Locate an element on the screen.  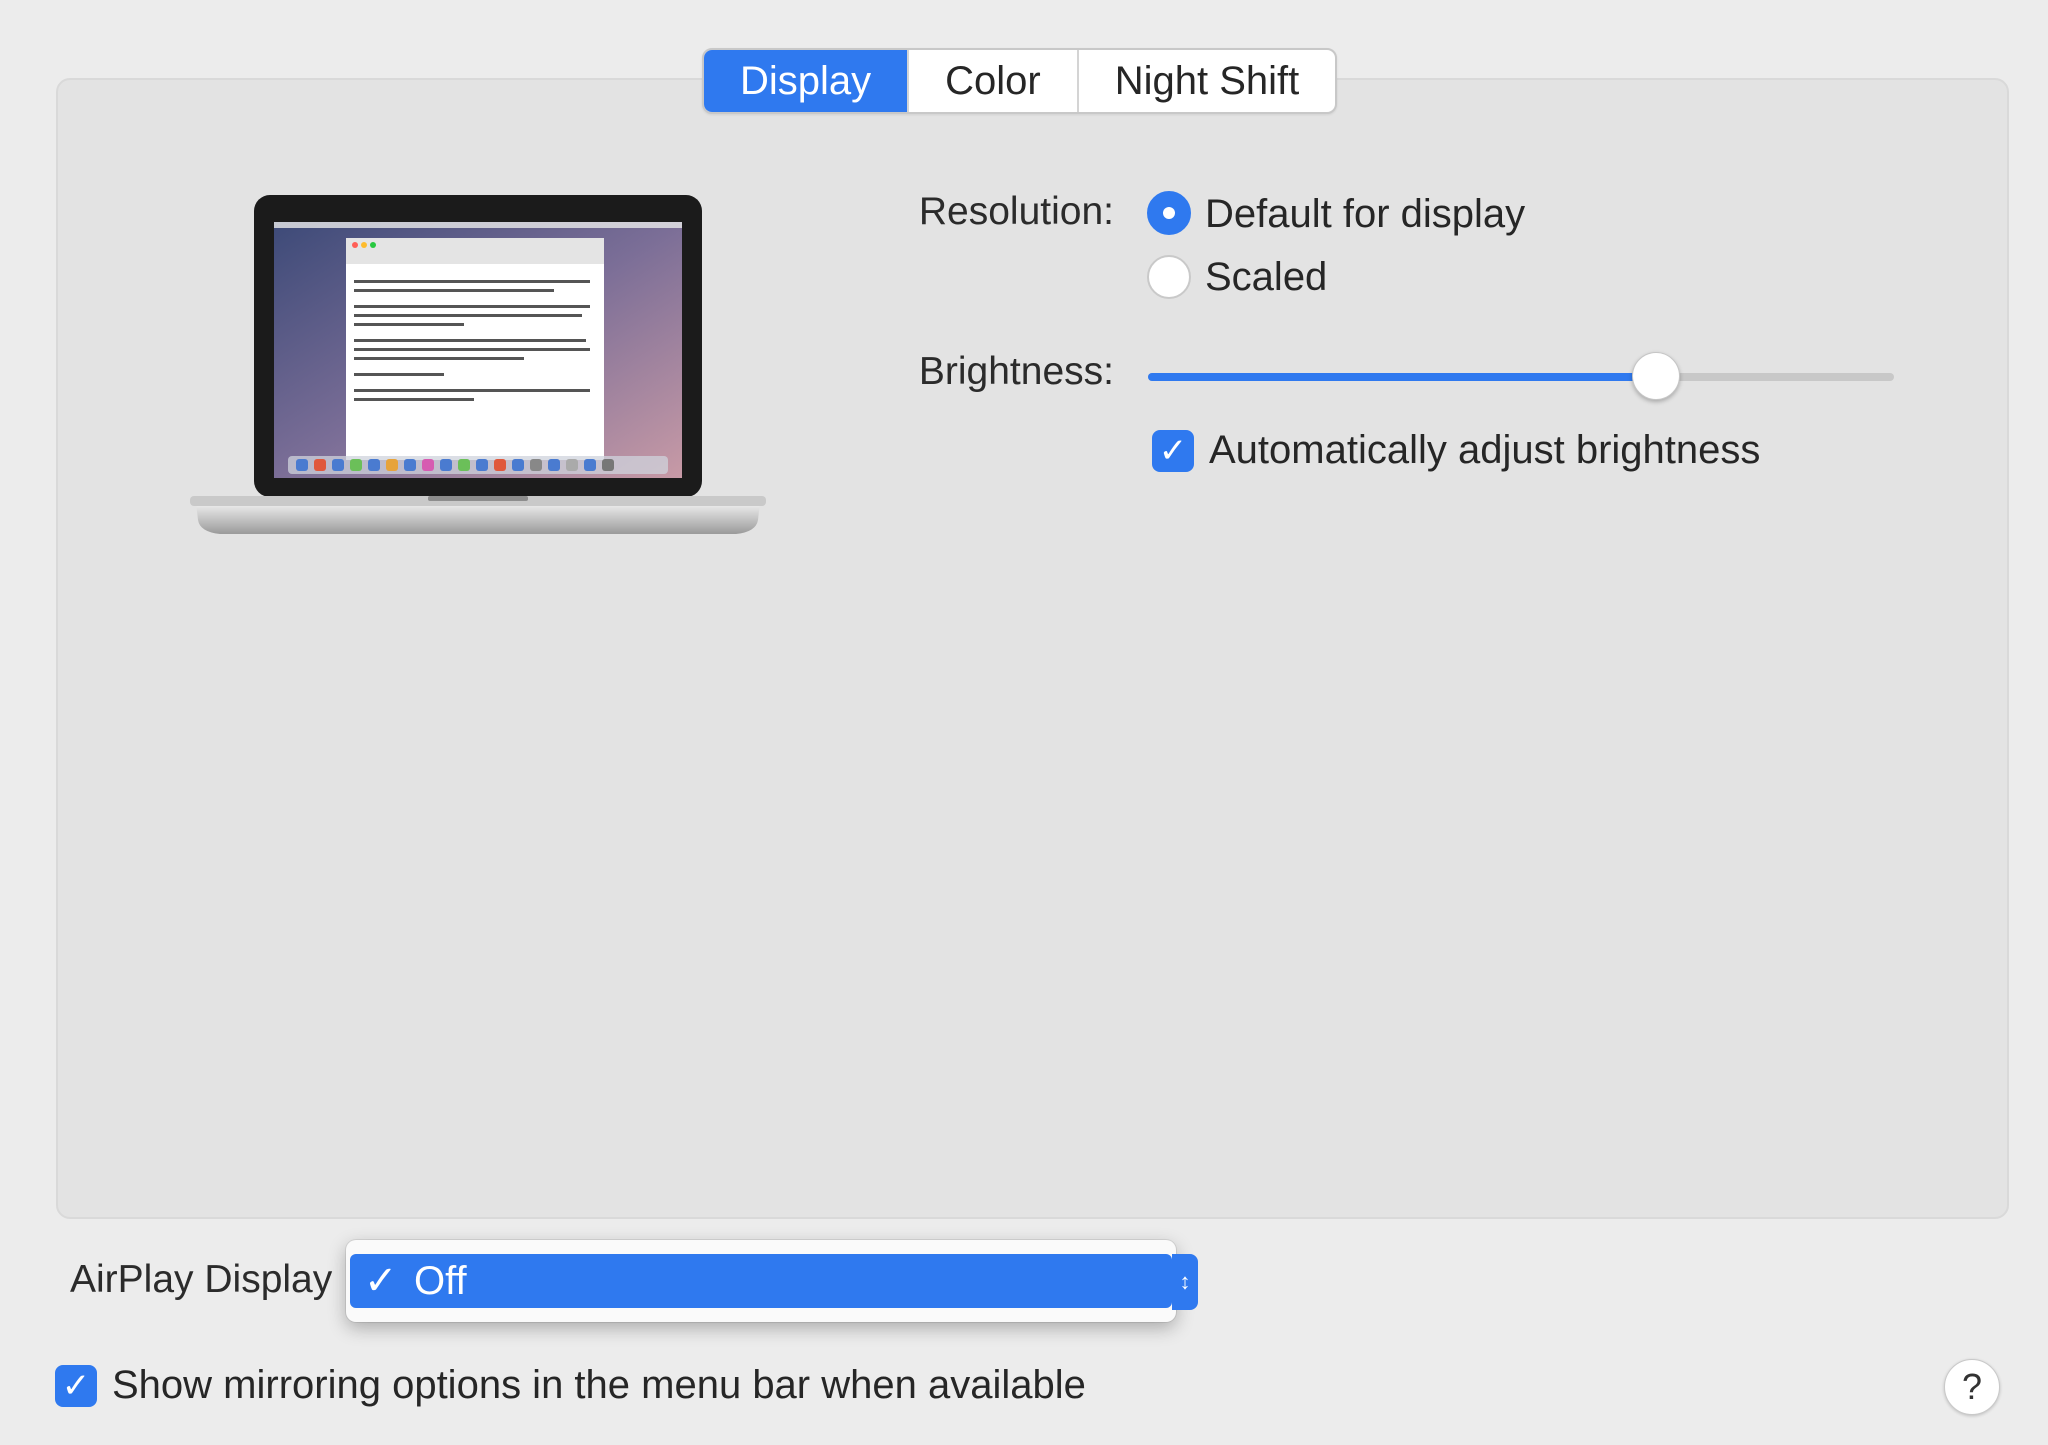
auto-brightness-label: Automatically adjust brightness is located at coordinates (1484, 450).